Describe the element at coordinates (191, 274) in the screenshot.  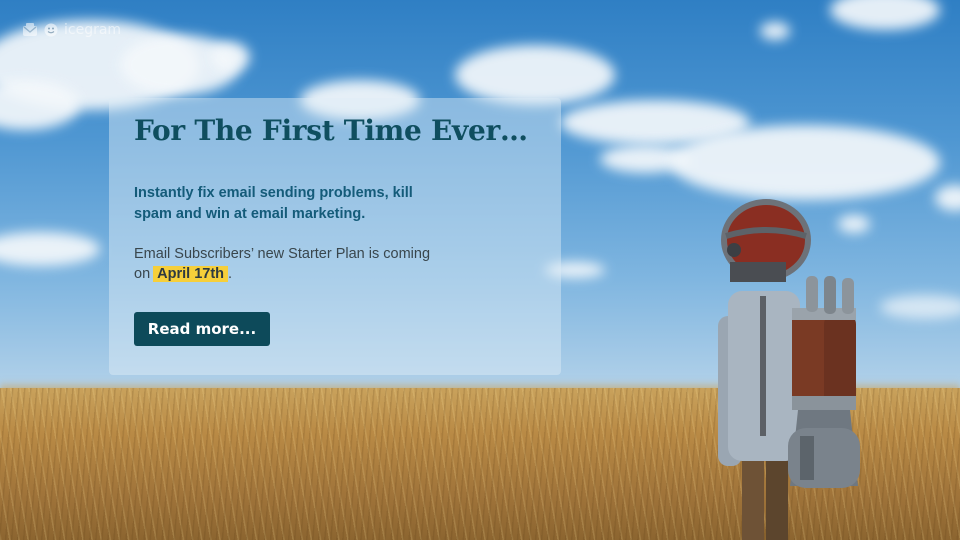
I see `launch-date: April 17th` at that location.